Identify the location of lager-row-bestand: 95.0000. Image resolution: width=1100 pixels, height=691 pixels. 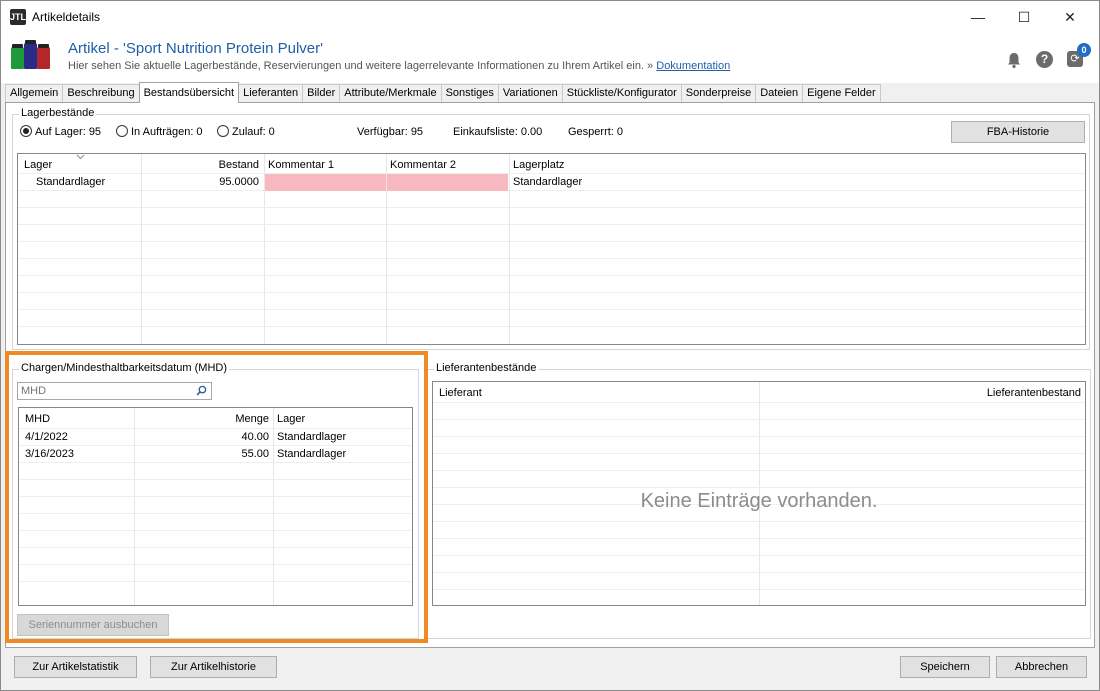
(202, 182).